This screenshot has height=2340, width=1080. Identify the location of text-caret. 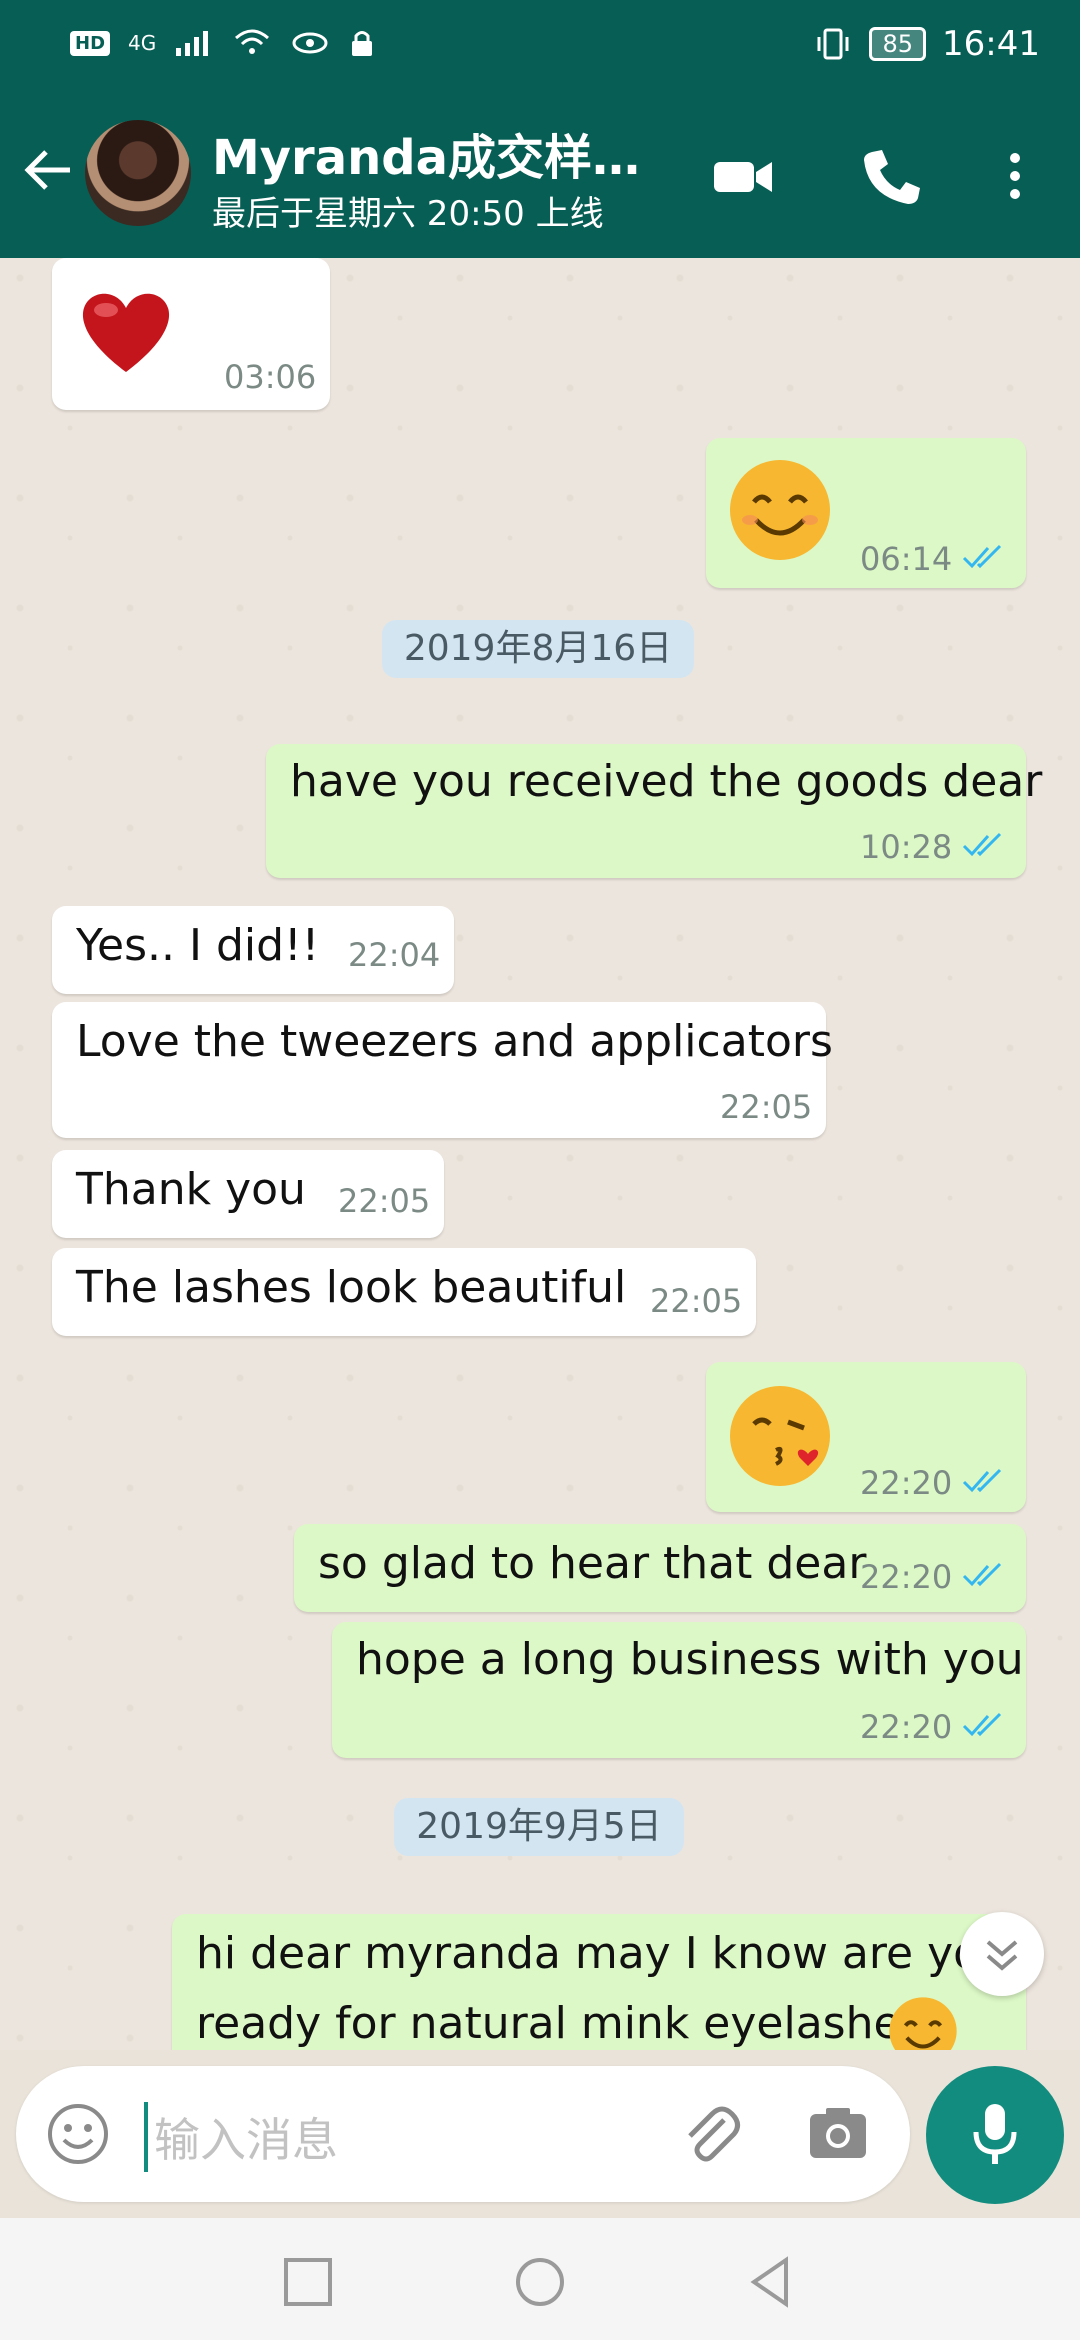
(146, 2137).